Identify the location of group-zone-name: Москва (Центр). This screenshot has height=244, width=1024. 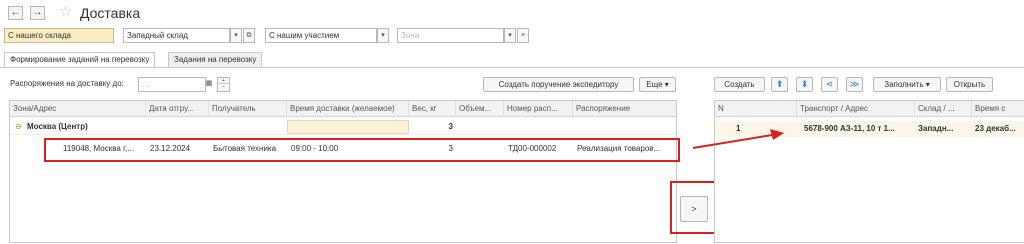
(57, 126).